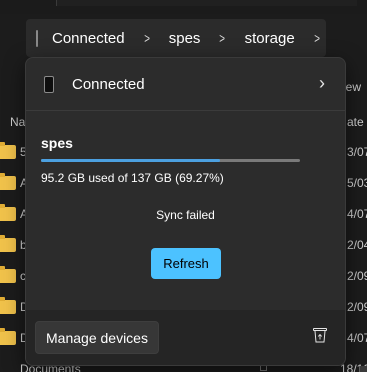 Image resolution: width=367 pixels, height=372 pixels. Describe the element at coordinates (183, 7) in the screenshot. I see `title-strip` at that location.